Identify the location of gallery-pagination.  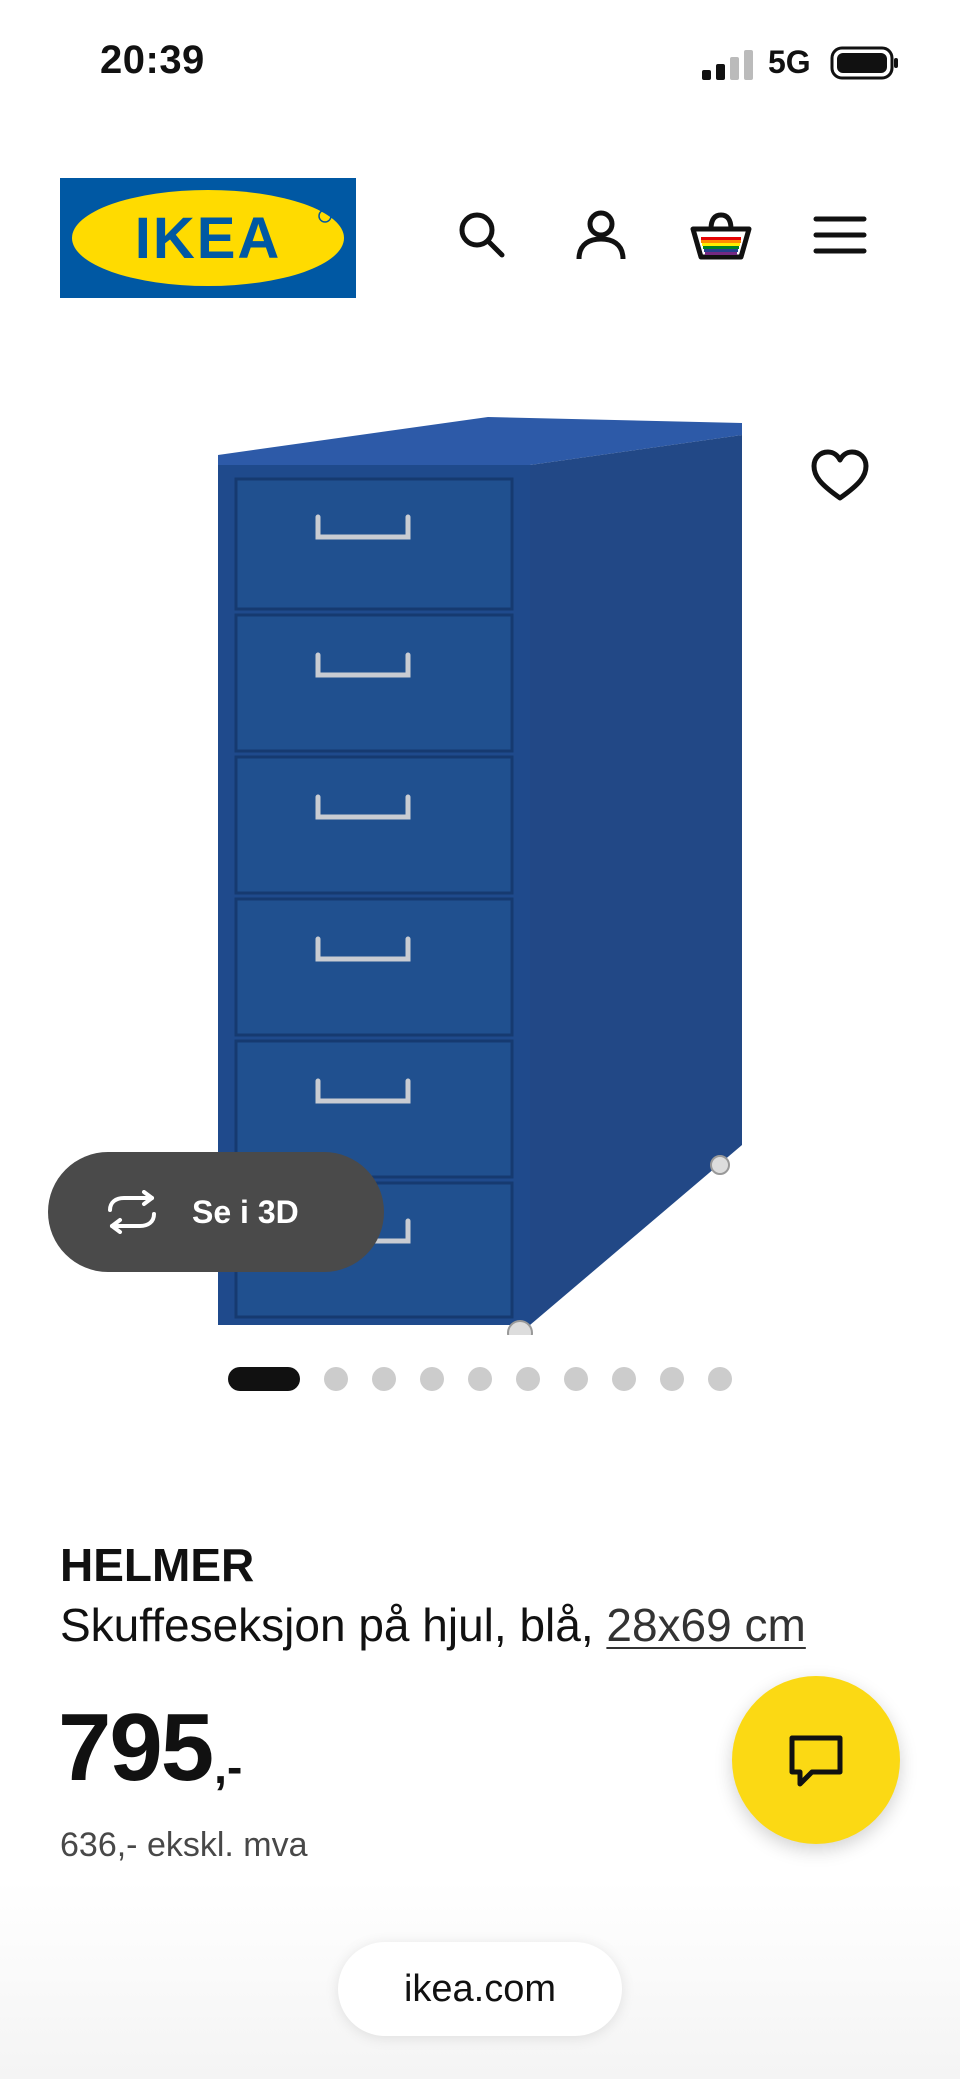
(492, 1379).